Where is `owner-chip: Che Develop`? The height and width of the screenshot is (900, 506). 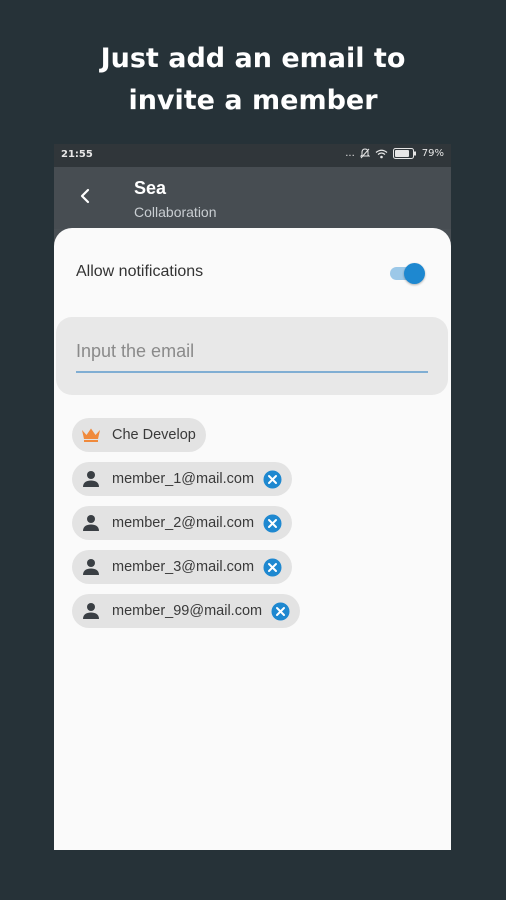
owner-chip: Che Develop is located at coordinates (139, 435).